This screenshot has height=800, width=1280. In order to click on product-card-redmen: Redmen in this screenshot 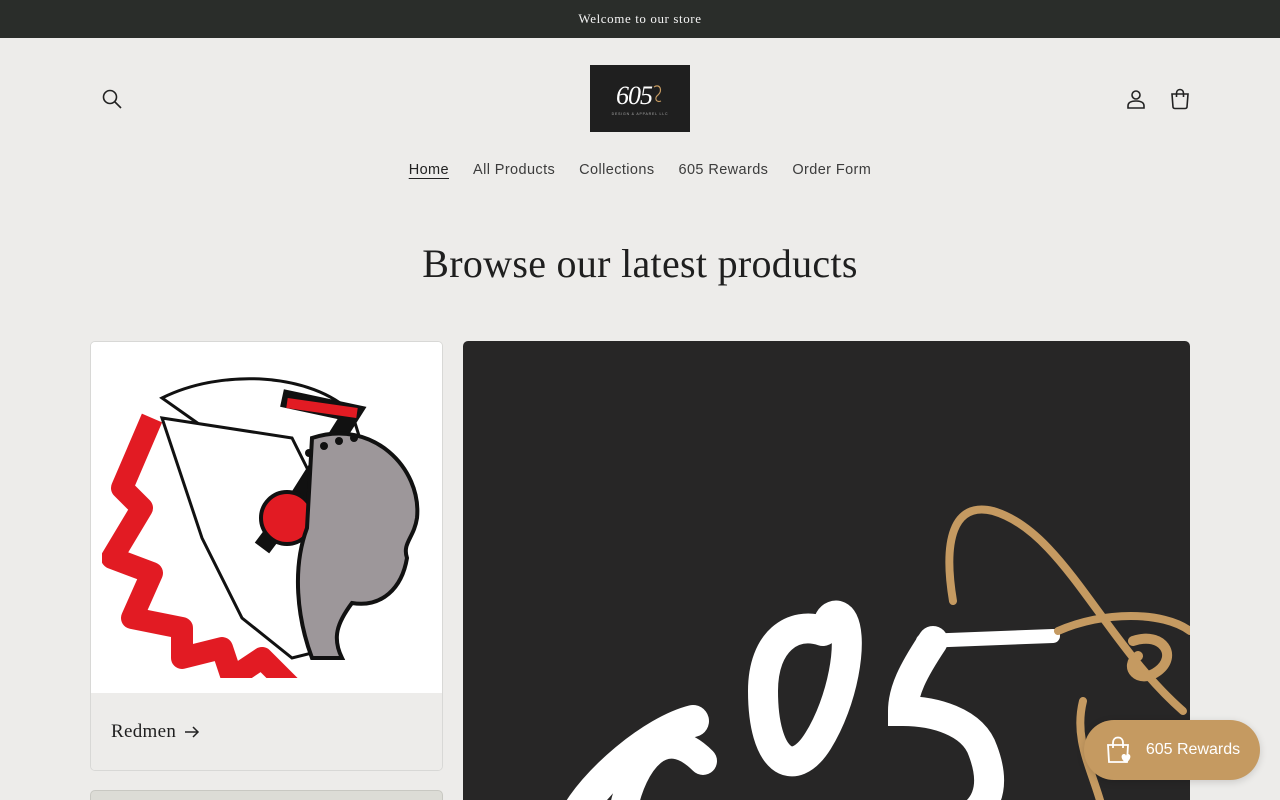, I will do `click(266, 556)`.